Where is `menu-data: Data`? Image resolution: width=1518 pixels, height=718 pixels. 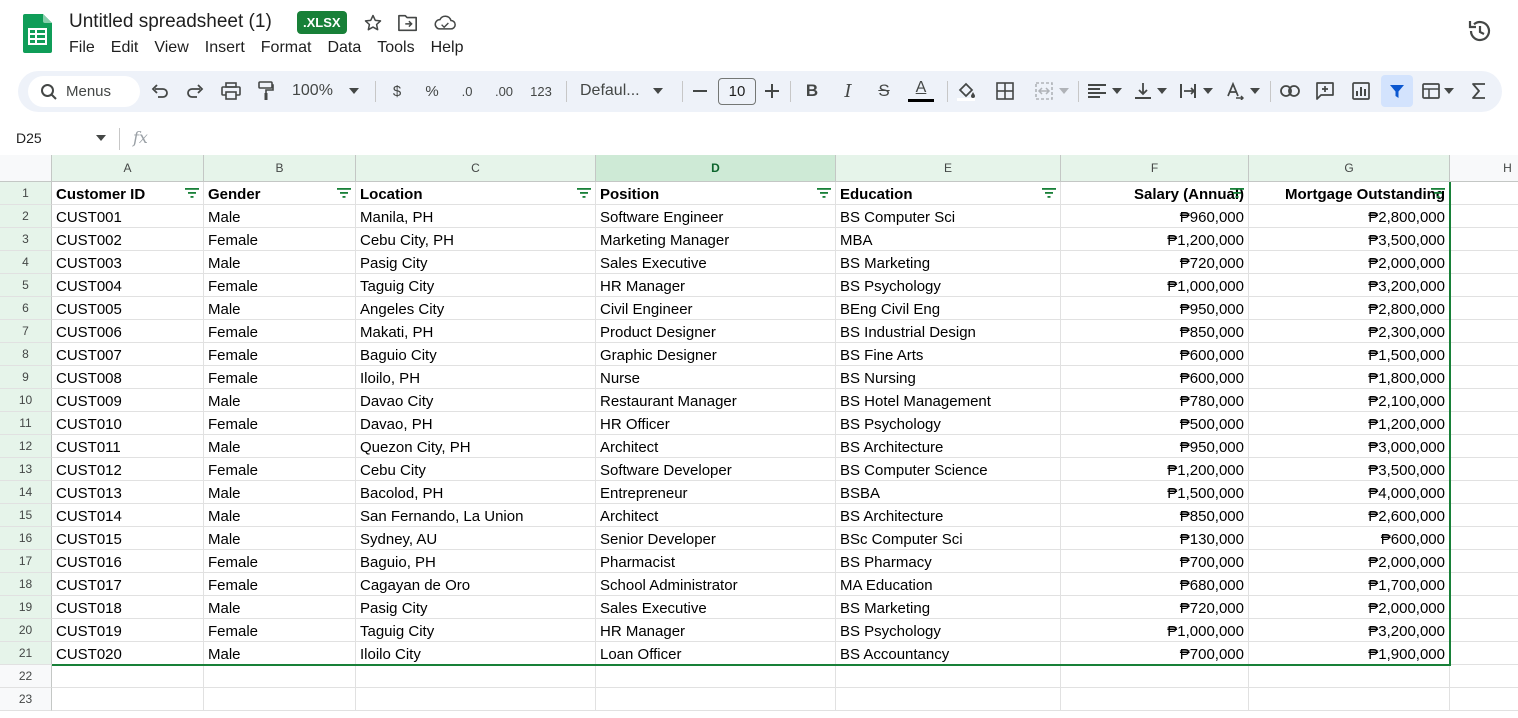 menu-data: Data is located at coordinates (344, 48).